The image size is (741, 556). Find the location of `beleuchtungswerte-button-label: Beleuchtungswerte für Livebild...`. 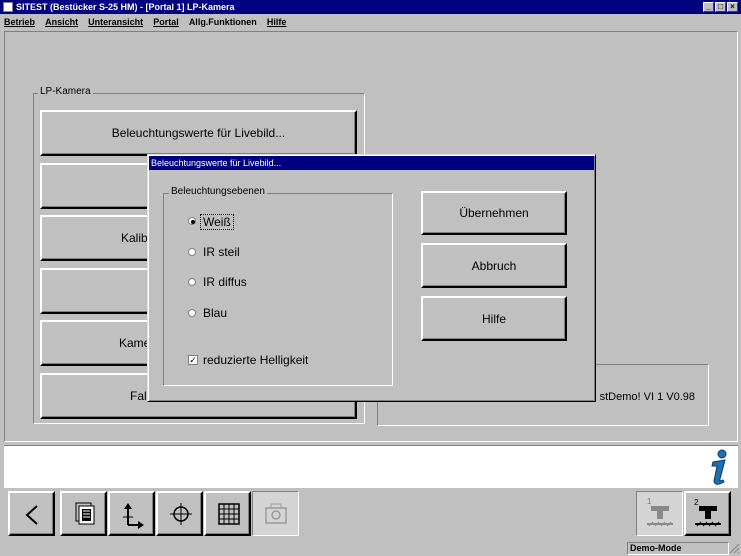

beleuchtungswerte-button-label: Beleuchtungswerte für Livebild... is located at coordinates (198, 133).